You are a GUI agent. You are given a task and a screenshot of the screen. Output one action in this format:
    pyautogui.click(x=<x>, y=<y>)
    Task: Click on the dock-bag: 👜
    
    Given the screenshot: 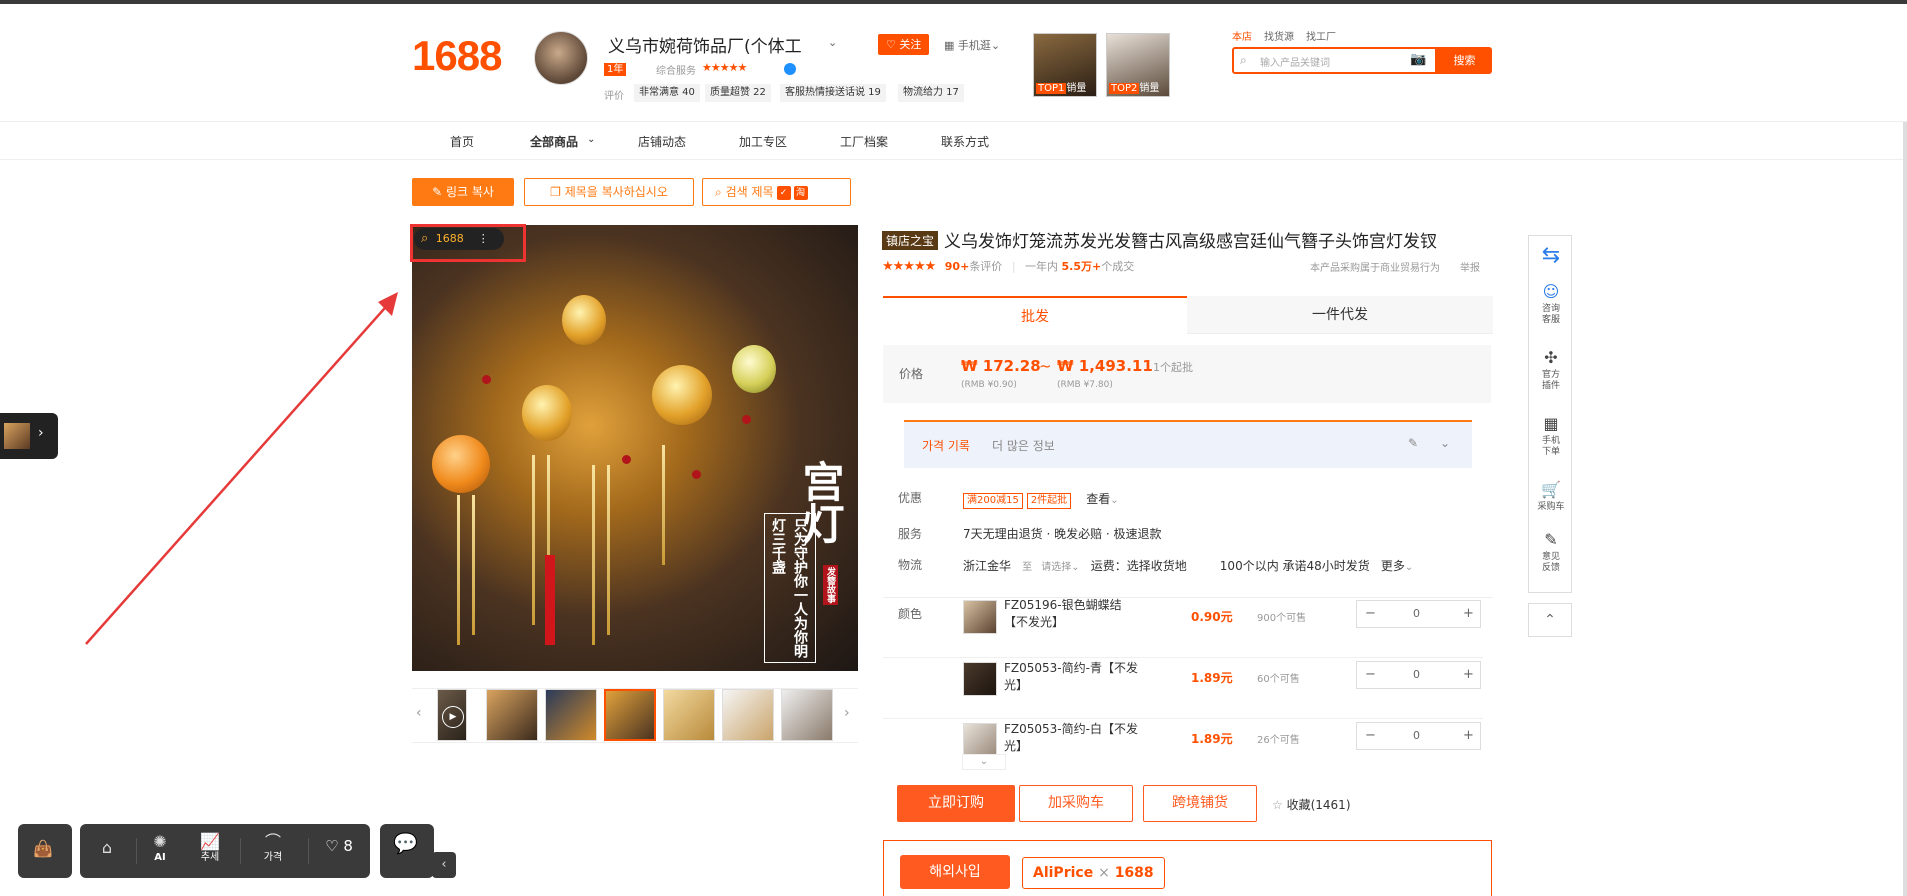 What is the action you would take?
    pyautogui.click(x=45, y=851)
    